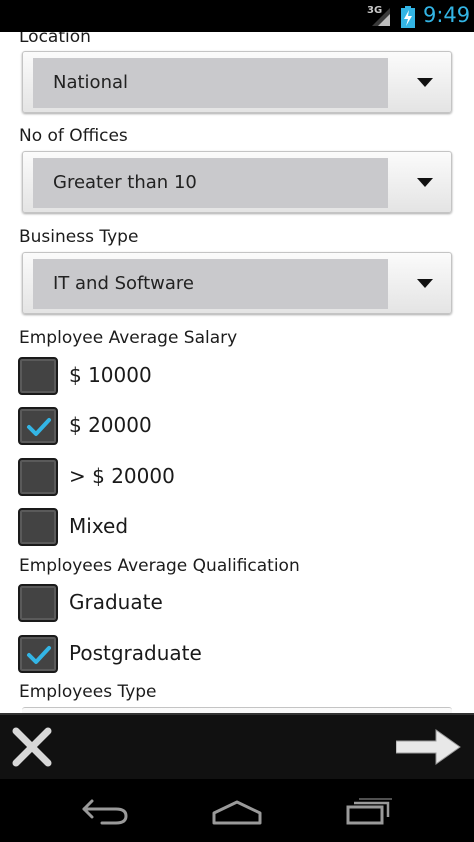  I want to click on checkbox-label: Postgraduate, so click(135, 653).